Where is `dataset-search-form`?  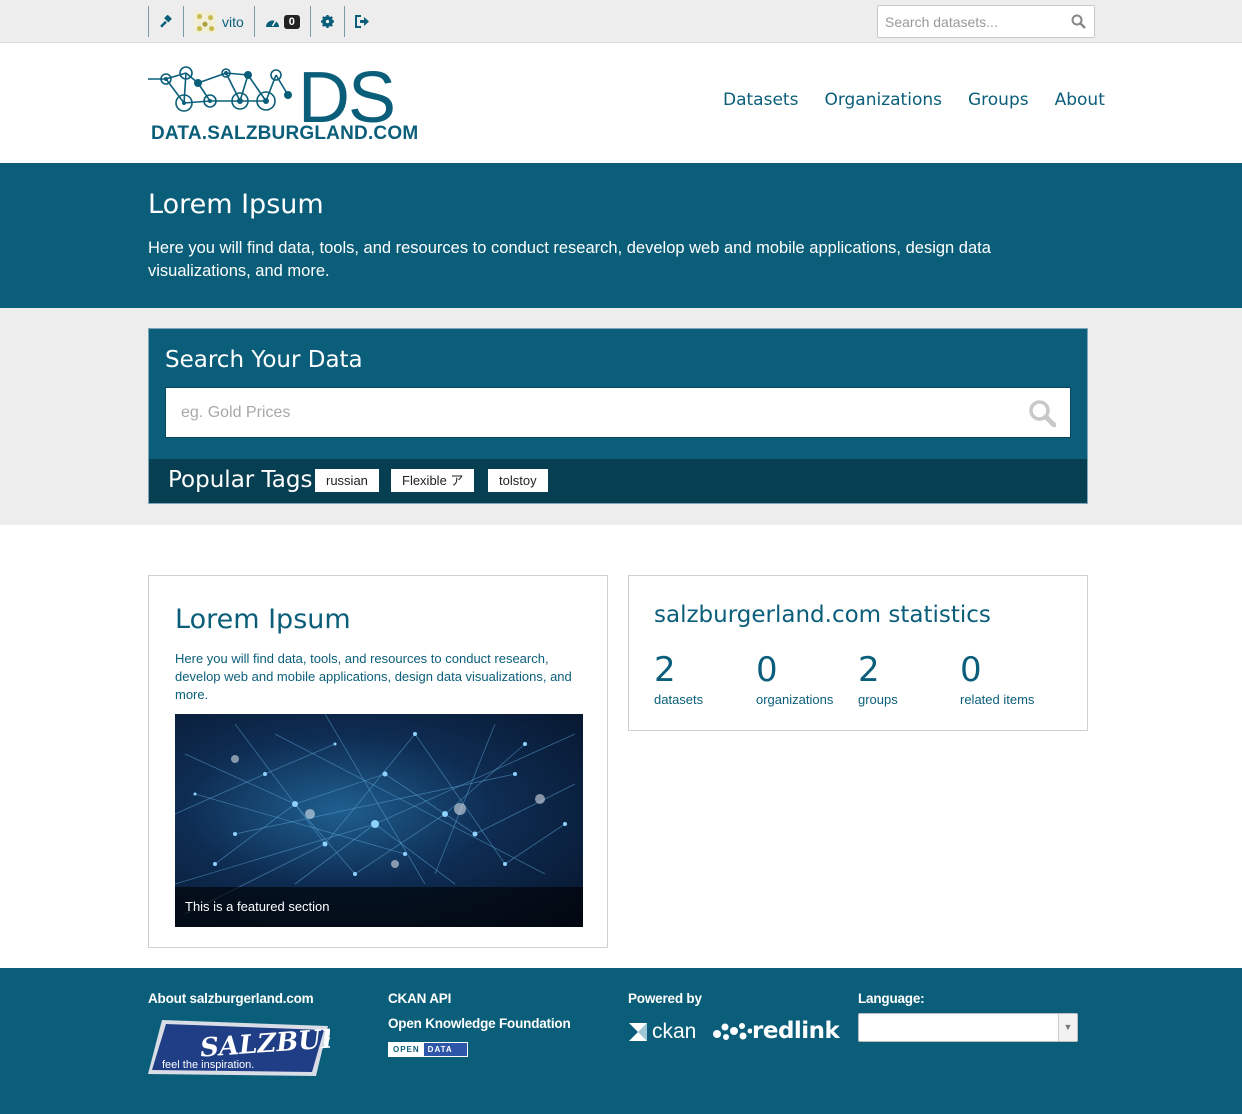
dataset-search-form is located at coordinates (986, 21).